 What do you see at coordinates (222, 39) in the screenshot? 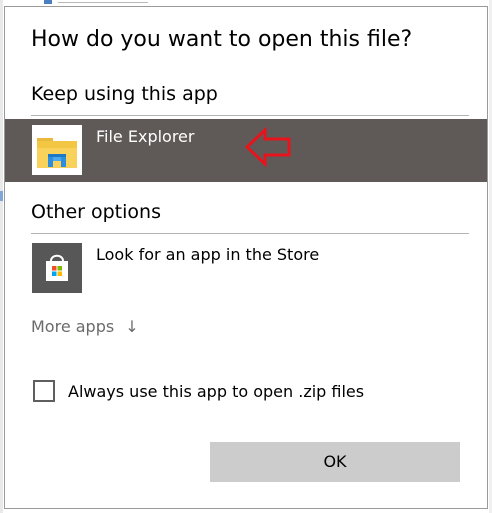
I see `dialog-title: How do you want to open this file?` at bounding box center [222, 39].